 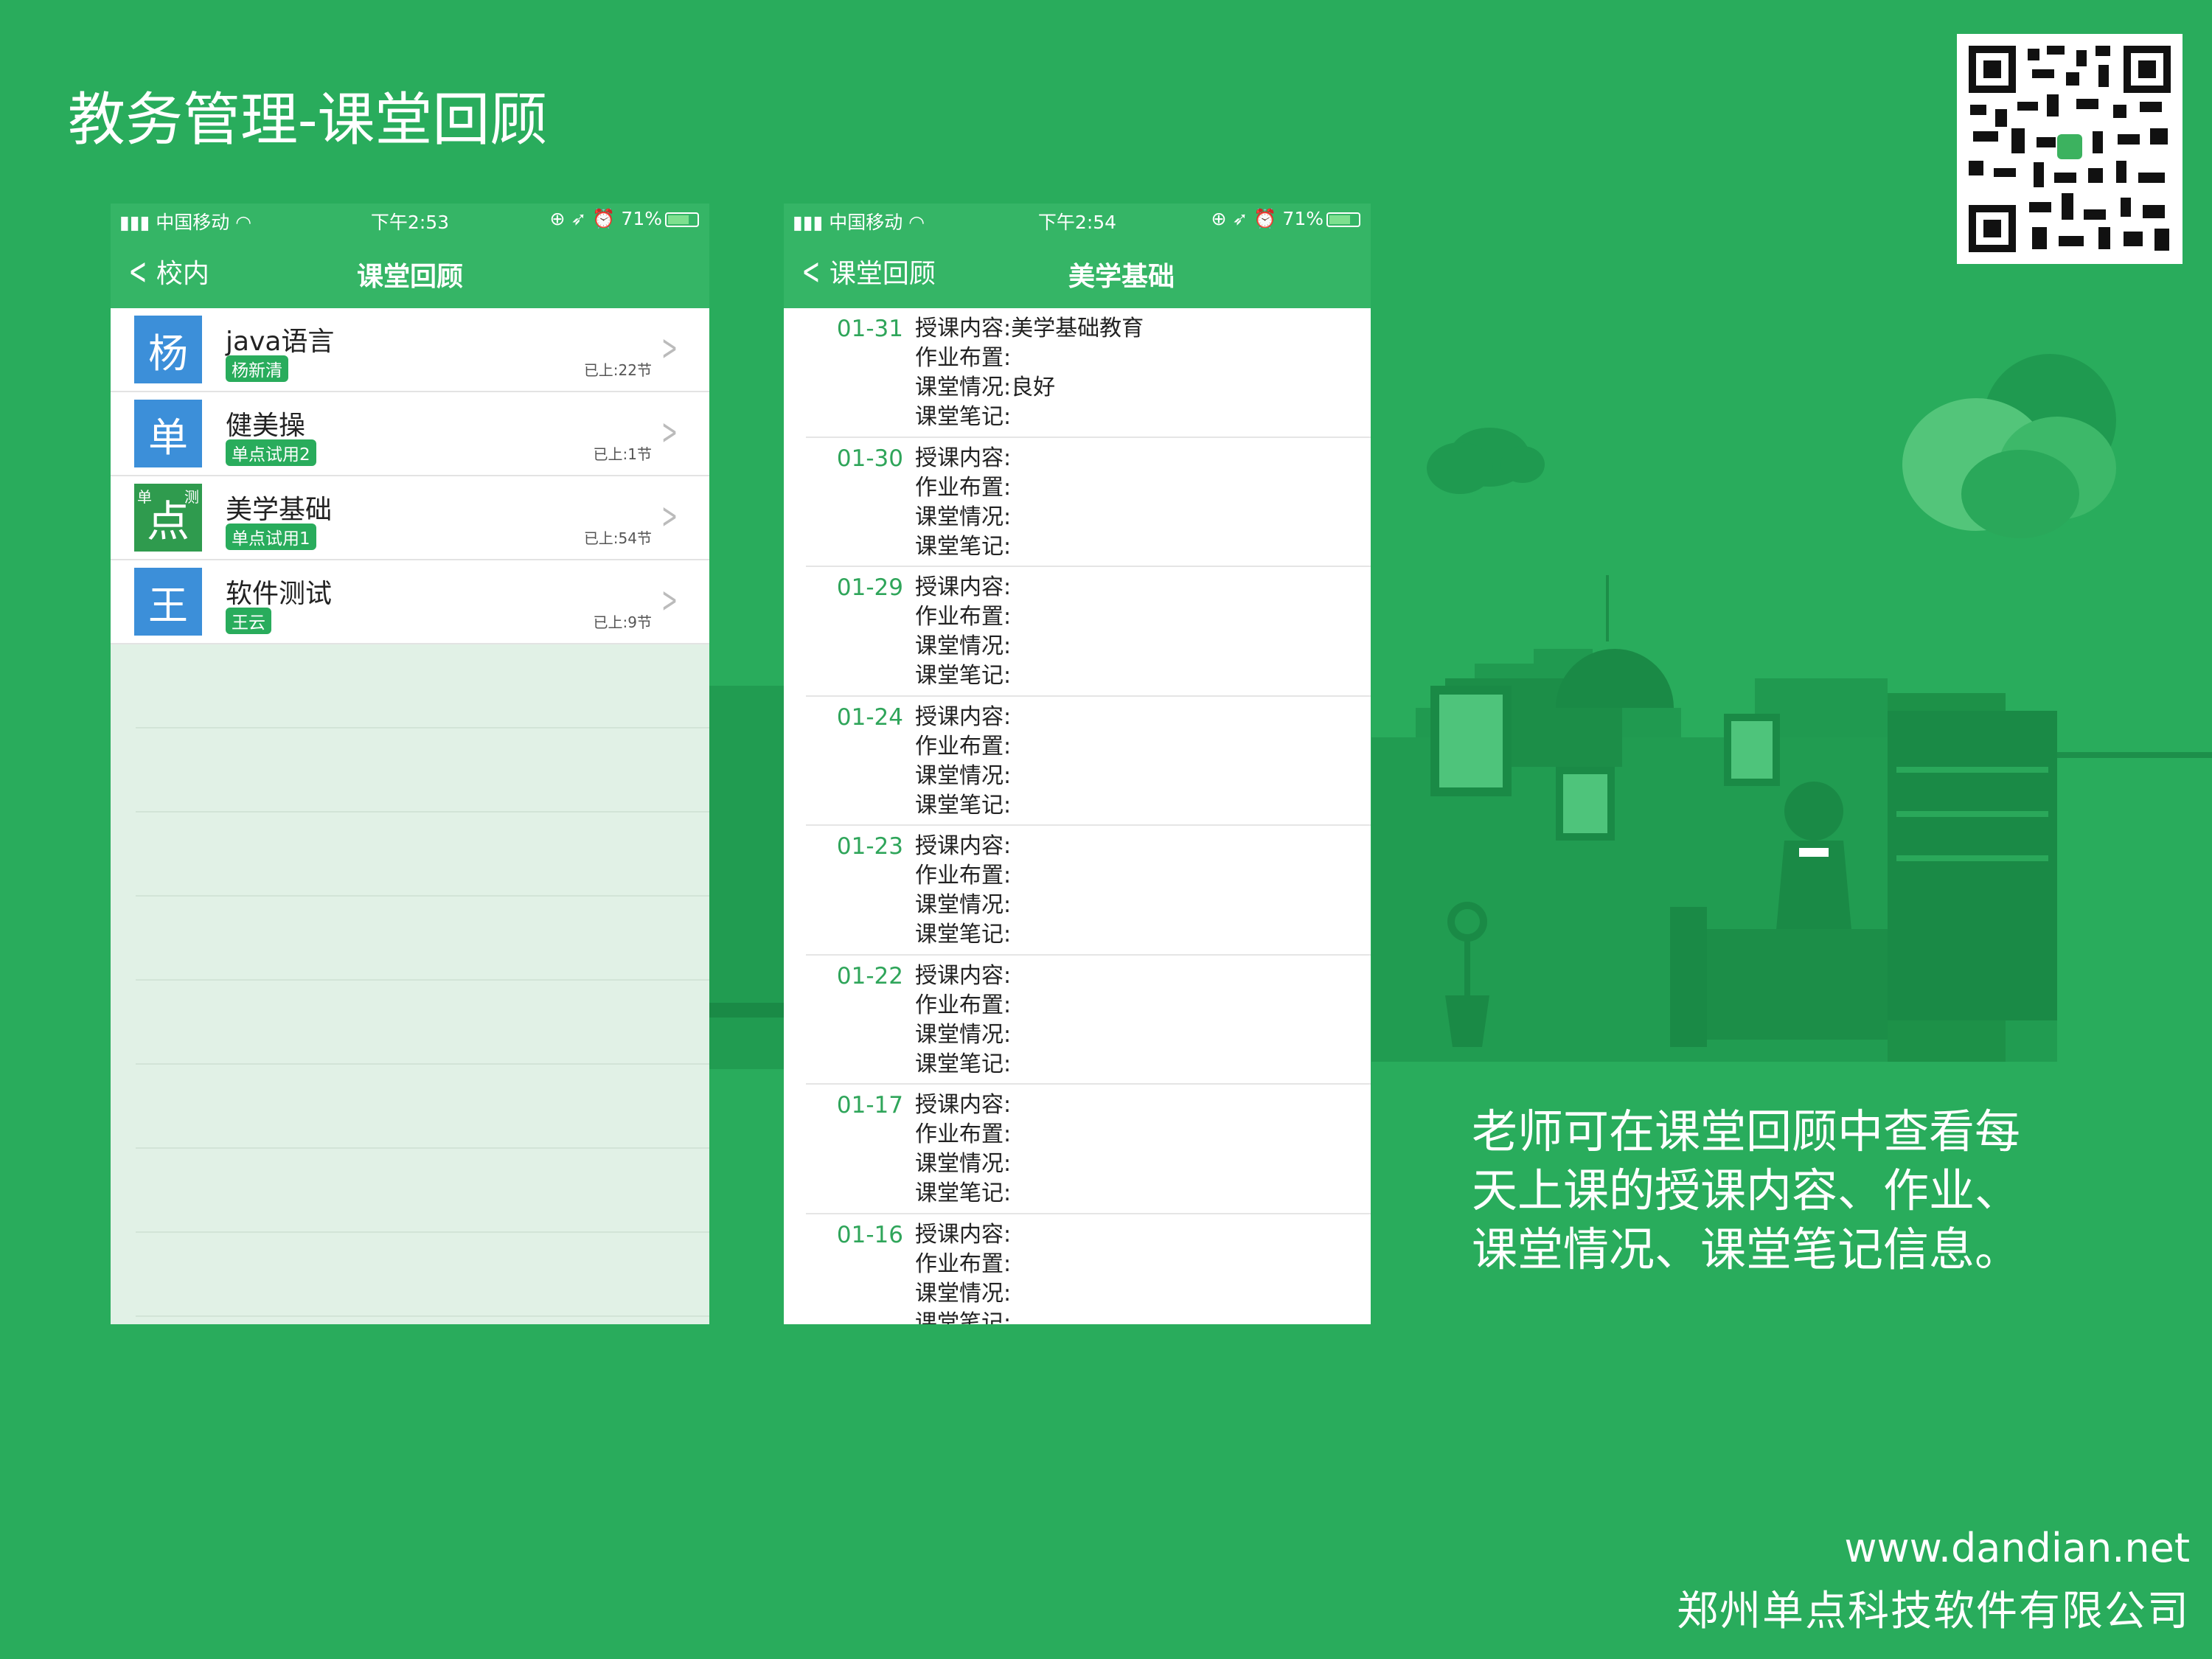 I want to click on review-entry: 01-22 授课内容: 作业布置: 课堂情况: 课堂笔记:, so click(x=1088, y=1020).